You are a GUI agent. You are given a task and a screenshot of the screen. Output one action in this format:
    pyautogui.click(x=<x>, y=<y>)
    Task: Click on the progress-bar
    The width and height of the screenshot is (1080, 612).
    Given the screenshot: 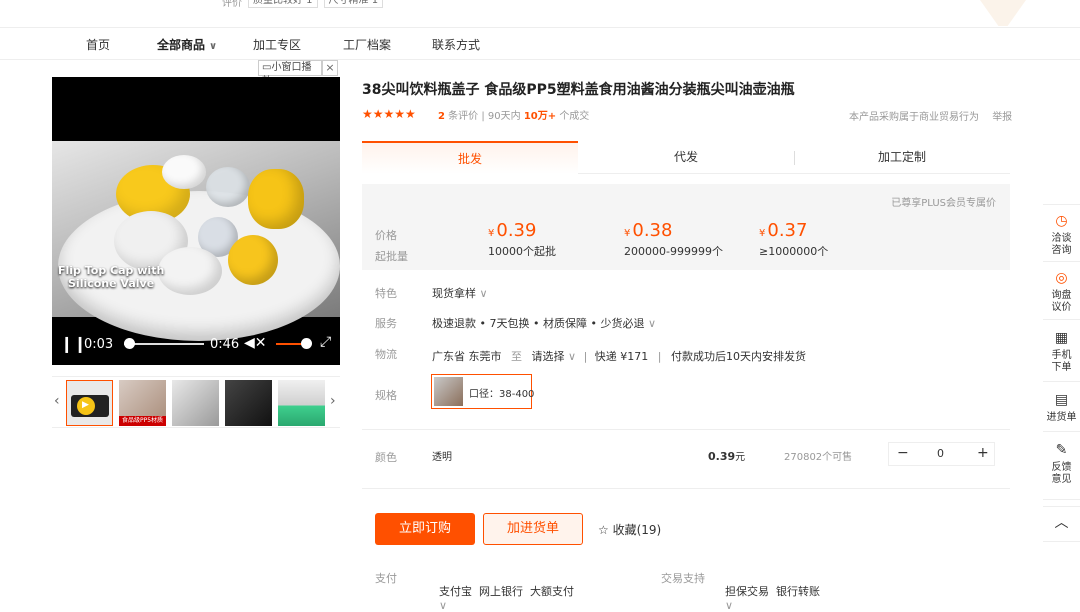 What is the action you would take?
    pyautogui.click(x=164, y=344)
    